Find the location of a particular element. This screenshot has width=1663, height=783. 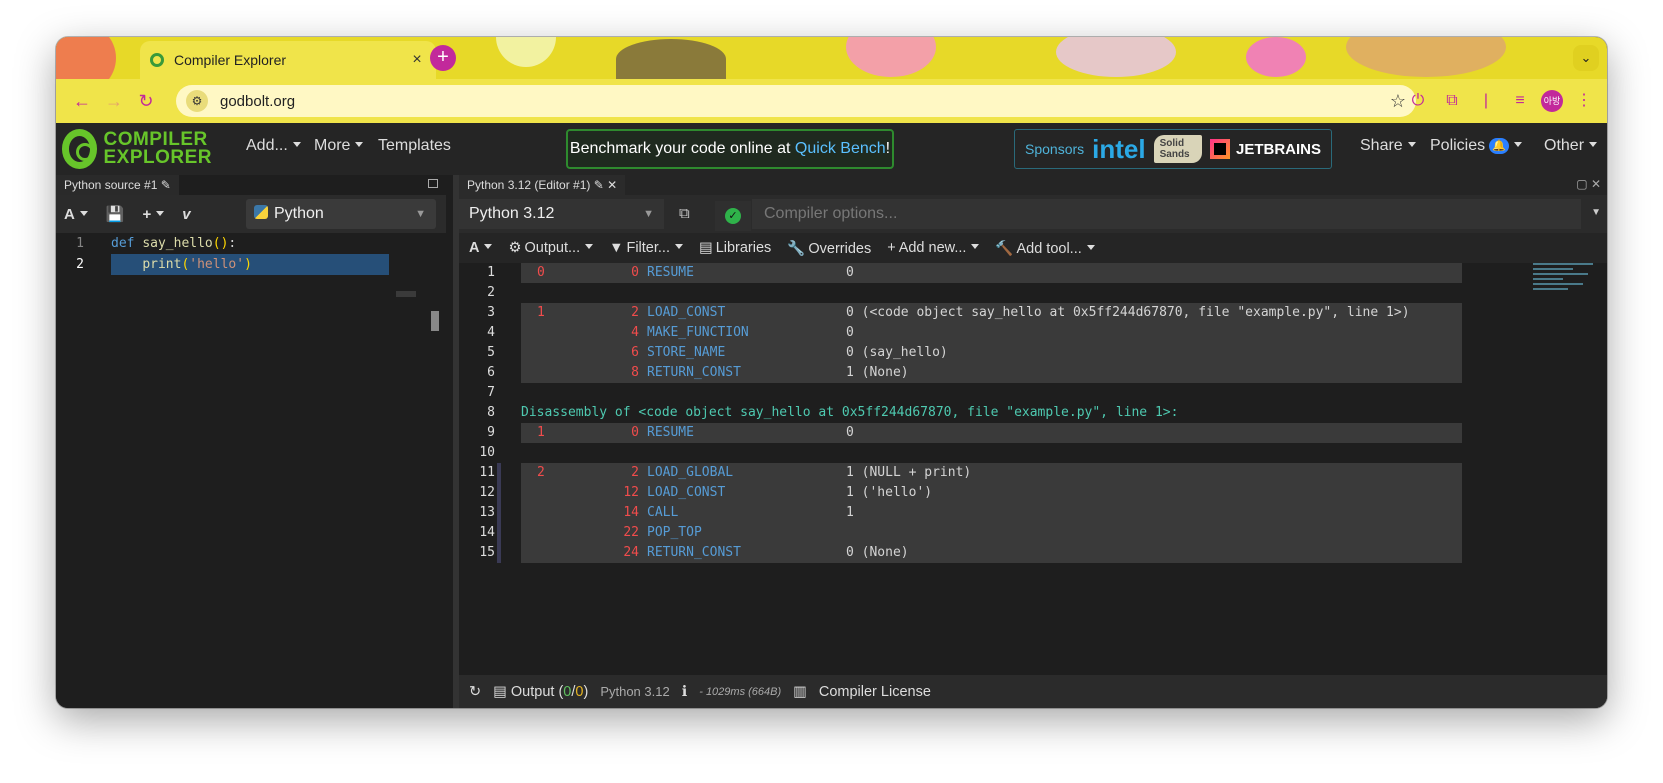

back-icon: ← is located at coordinates (82, 101).